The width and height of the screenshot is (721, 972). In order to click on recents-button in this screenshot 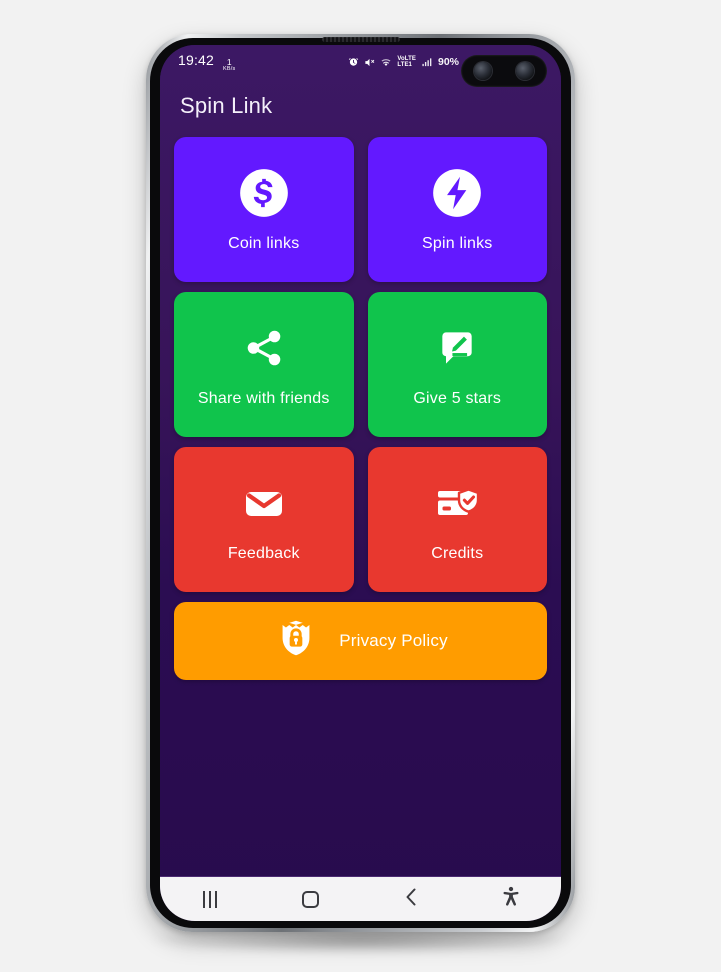, I will do `click(210, 899)`.